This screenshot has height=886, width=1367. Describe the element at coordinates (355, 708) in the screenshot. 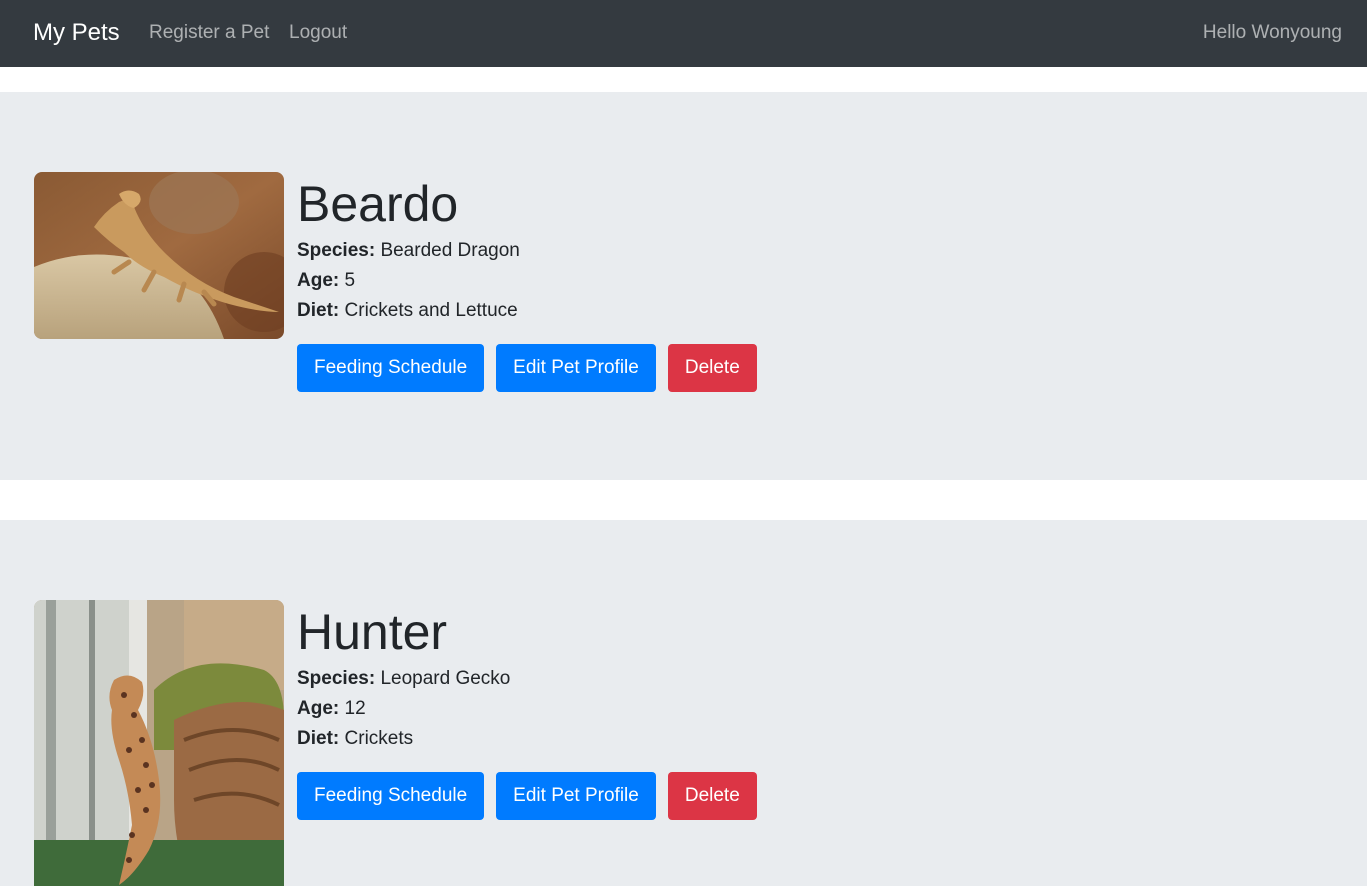

I see `age-value: 12` at that location.